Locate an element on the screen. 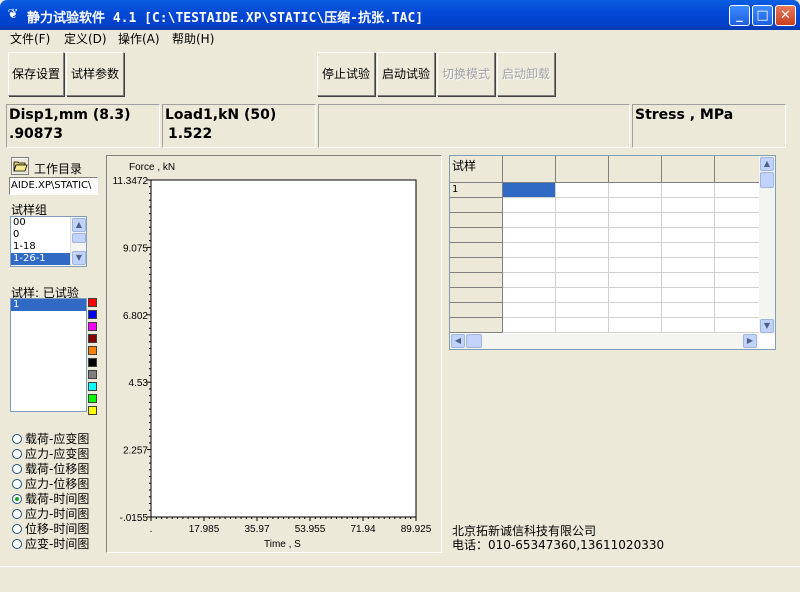  radio-load-time: 载荷-时间图 is located at coordinates (59, 499).